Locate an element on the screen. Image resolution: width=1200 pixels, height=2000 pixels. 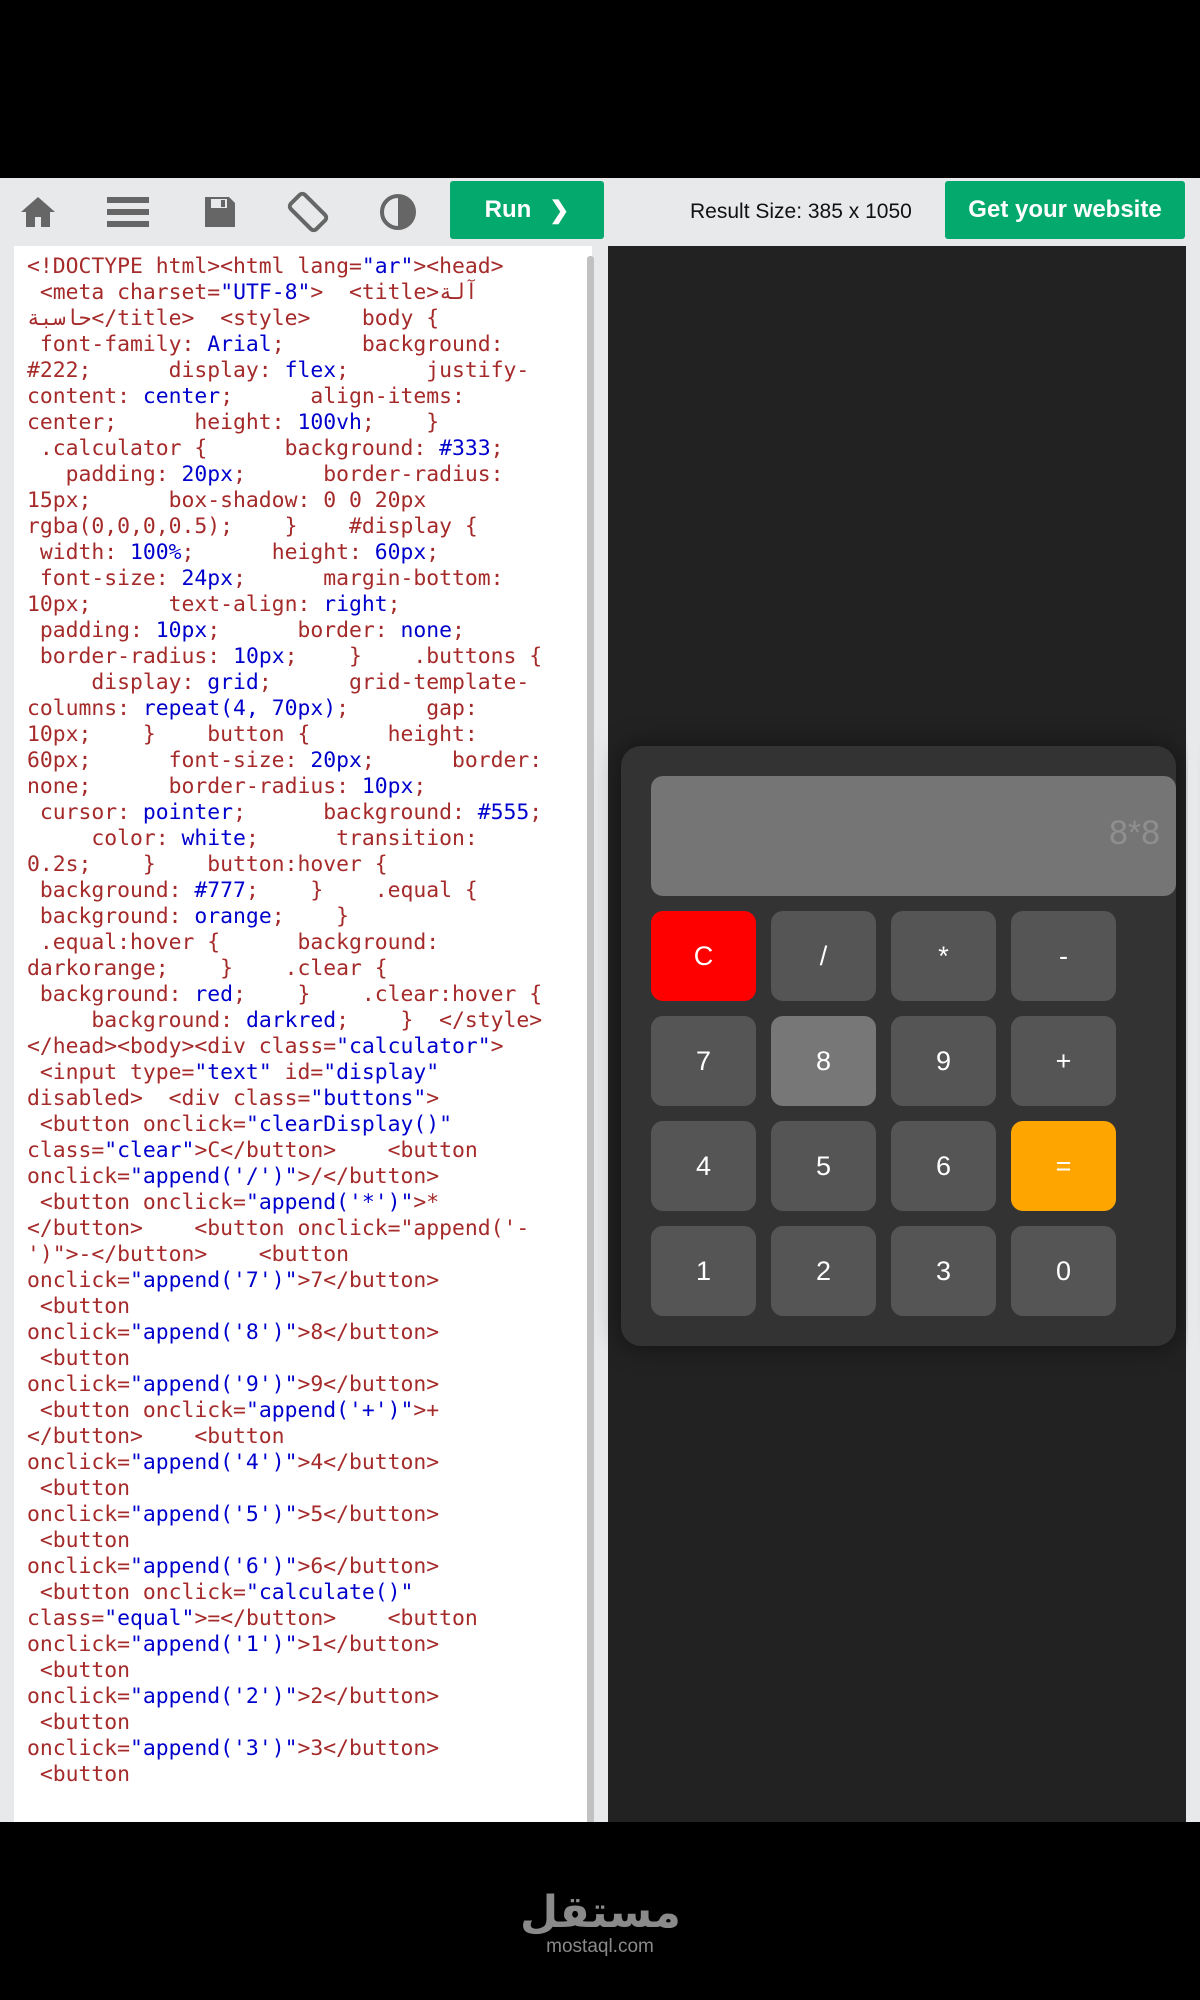
code-line: none; border-radius: 10px; is located at coordinates (227, 786).